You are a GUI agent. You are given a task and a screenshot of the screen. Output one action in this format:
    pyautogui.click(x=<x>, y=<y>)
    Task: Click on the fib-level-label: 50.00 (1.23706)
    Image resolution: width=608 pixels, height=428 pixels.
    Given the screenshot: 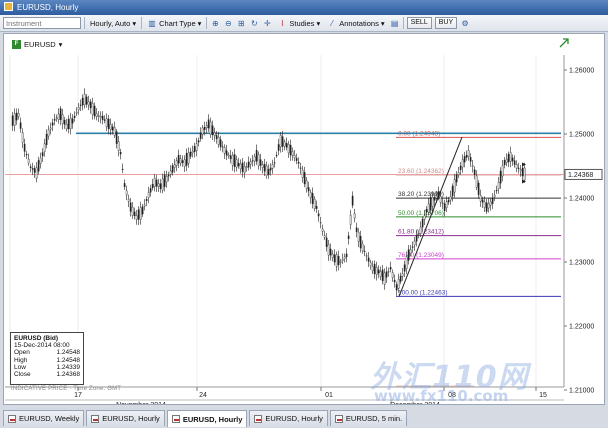 What is the action you would take?
    pyautogui.click(x=421, y=213)
    